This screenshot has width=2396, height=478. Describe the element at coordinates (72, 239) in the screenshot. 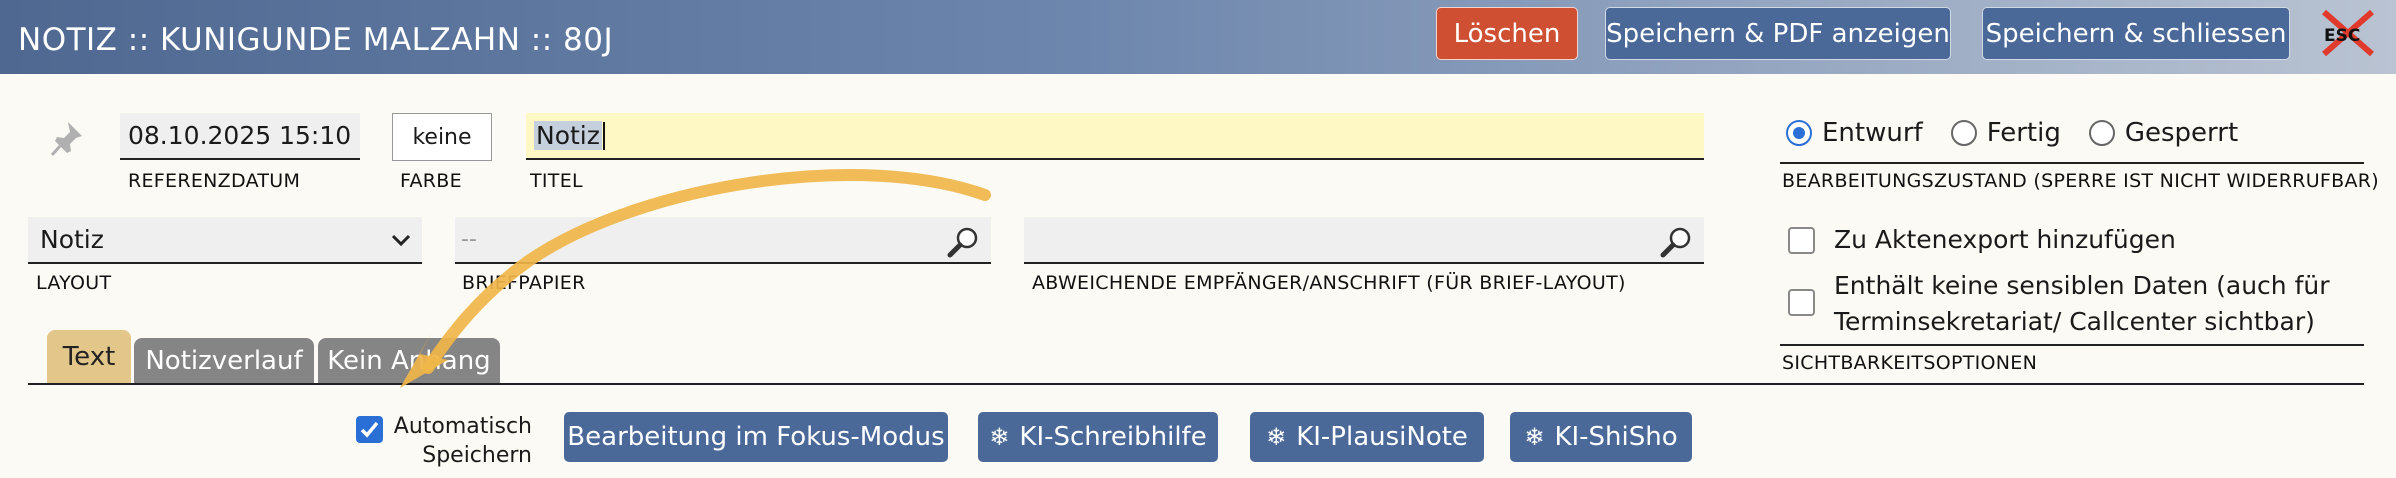

I see `layout-value: Notiz` at that location.